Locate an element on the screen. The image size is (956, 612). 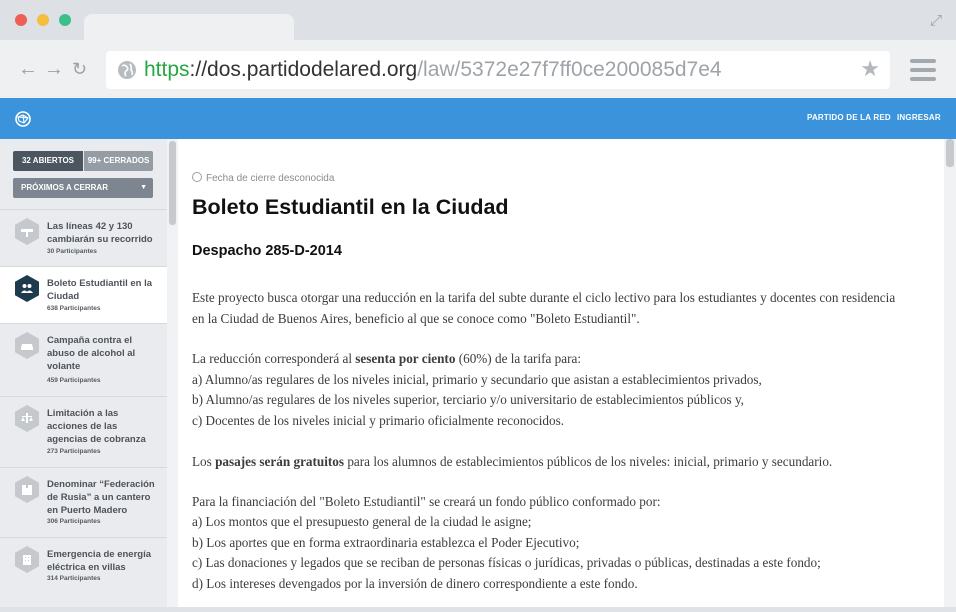
bookmark-star-icon: ★ is located at coordinates (870, 69).